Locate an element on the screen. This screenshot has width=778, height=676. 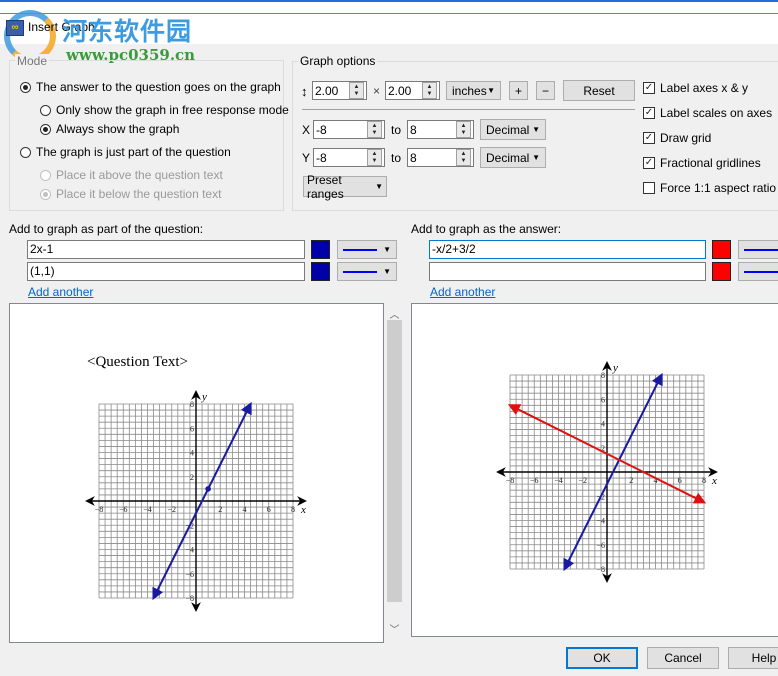
x-tick-label: 8 is located at coordinates (704, 480).